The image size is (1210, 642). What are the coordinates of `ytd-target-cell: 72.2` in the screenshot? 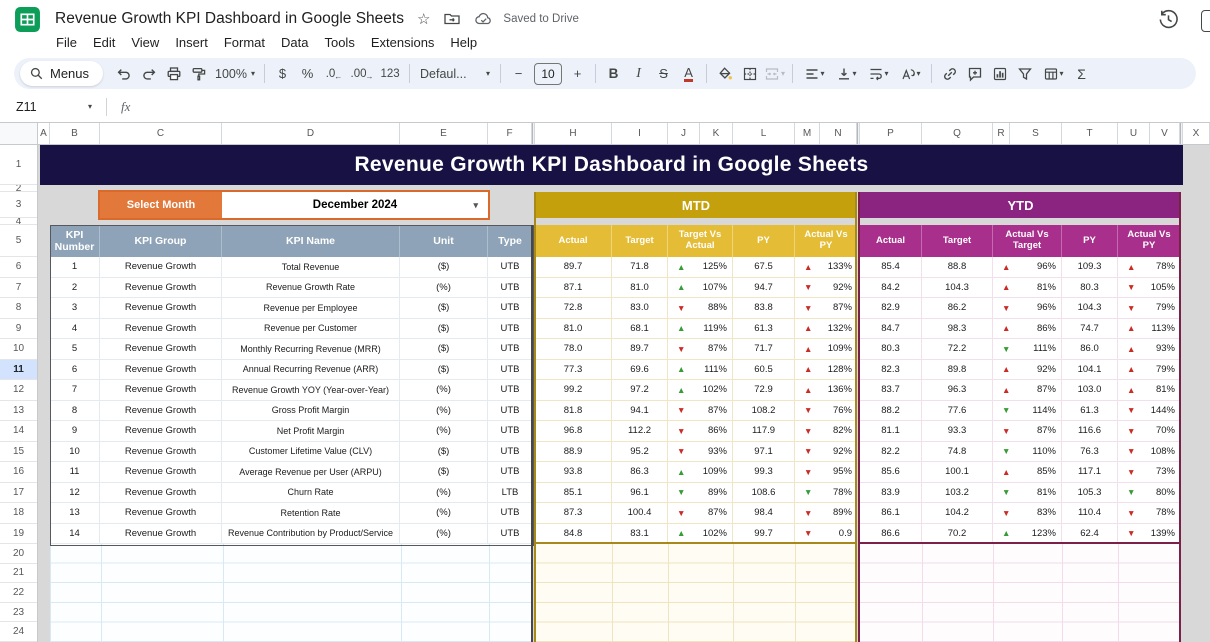 It's located at (957, 349).